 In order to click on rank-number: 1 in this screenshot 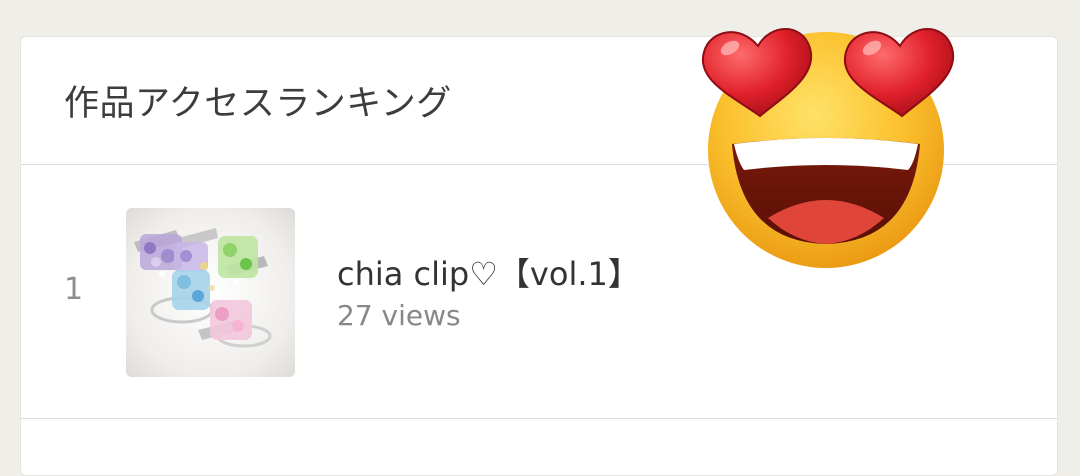, I will do `click(74, 289)`.